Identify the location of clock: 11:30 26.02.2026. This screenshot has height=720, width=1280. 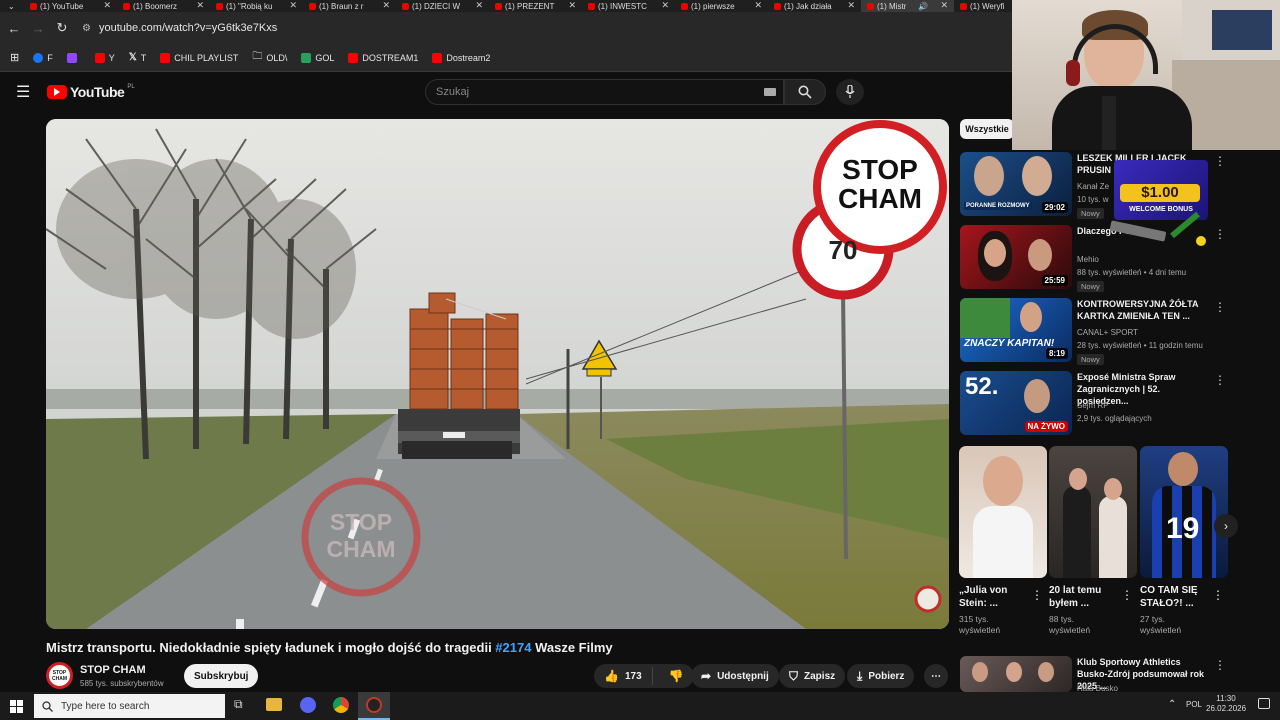
(1226, 704).